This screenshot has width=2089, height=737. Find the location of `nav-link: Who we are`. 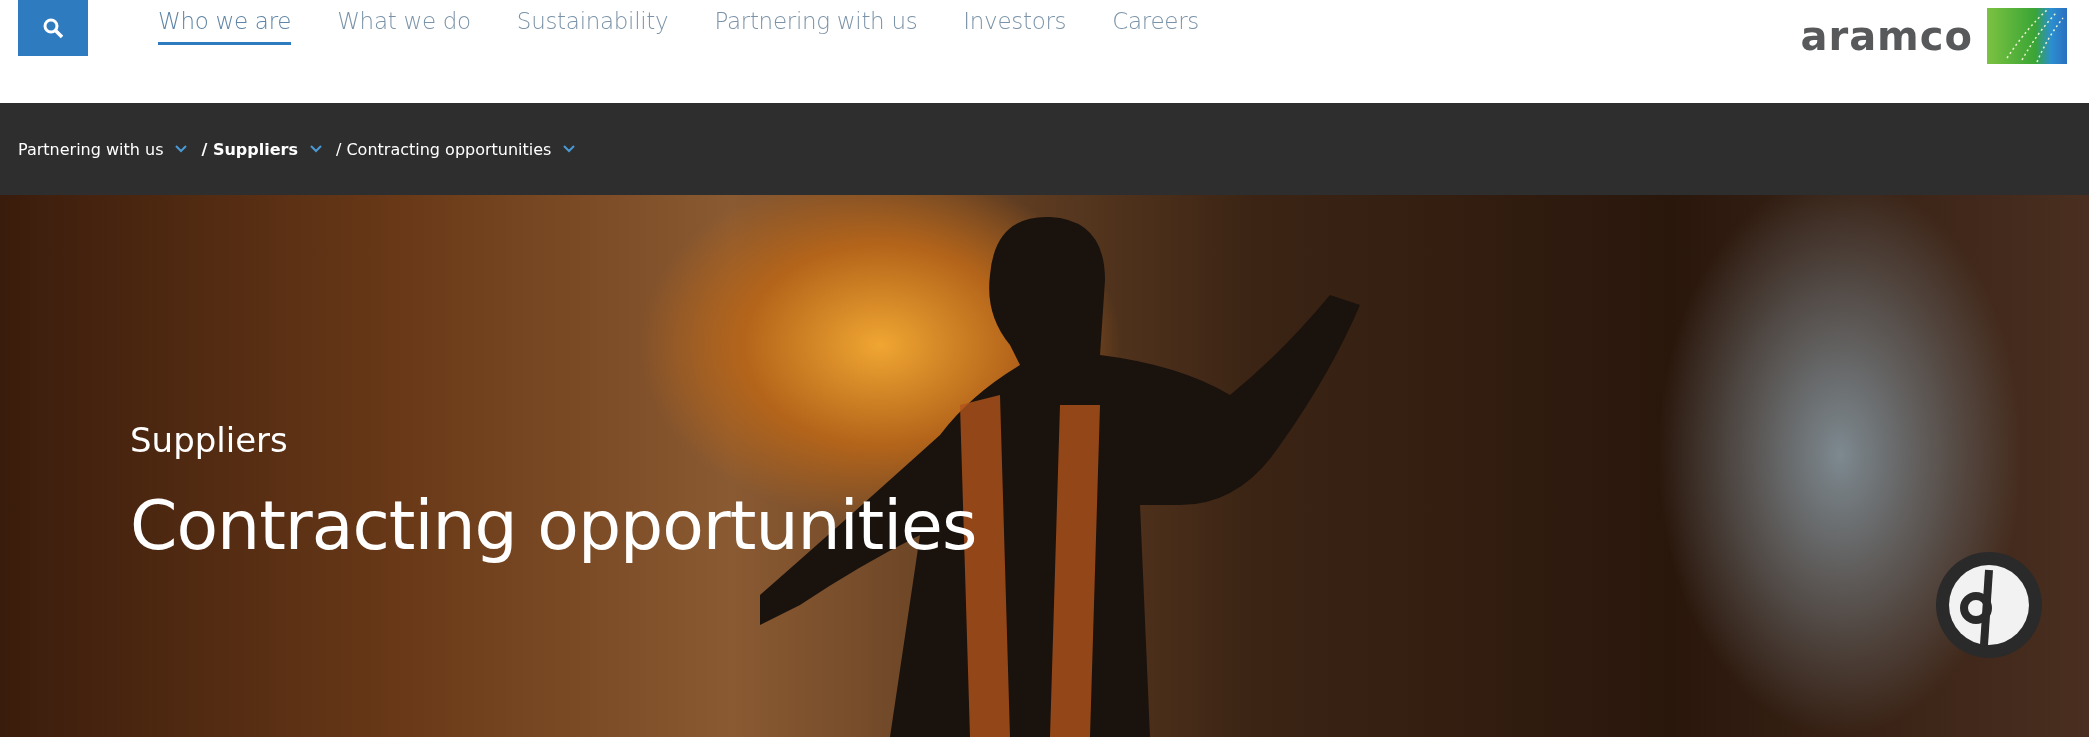

nav-link: Who we are is located at coordinates (225, 26).